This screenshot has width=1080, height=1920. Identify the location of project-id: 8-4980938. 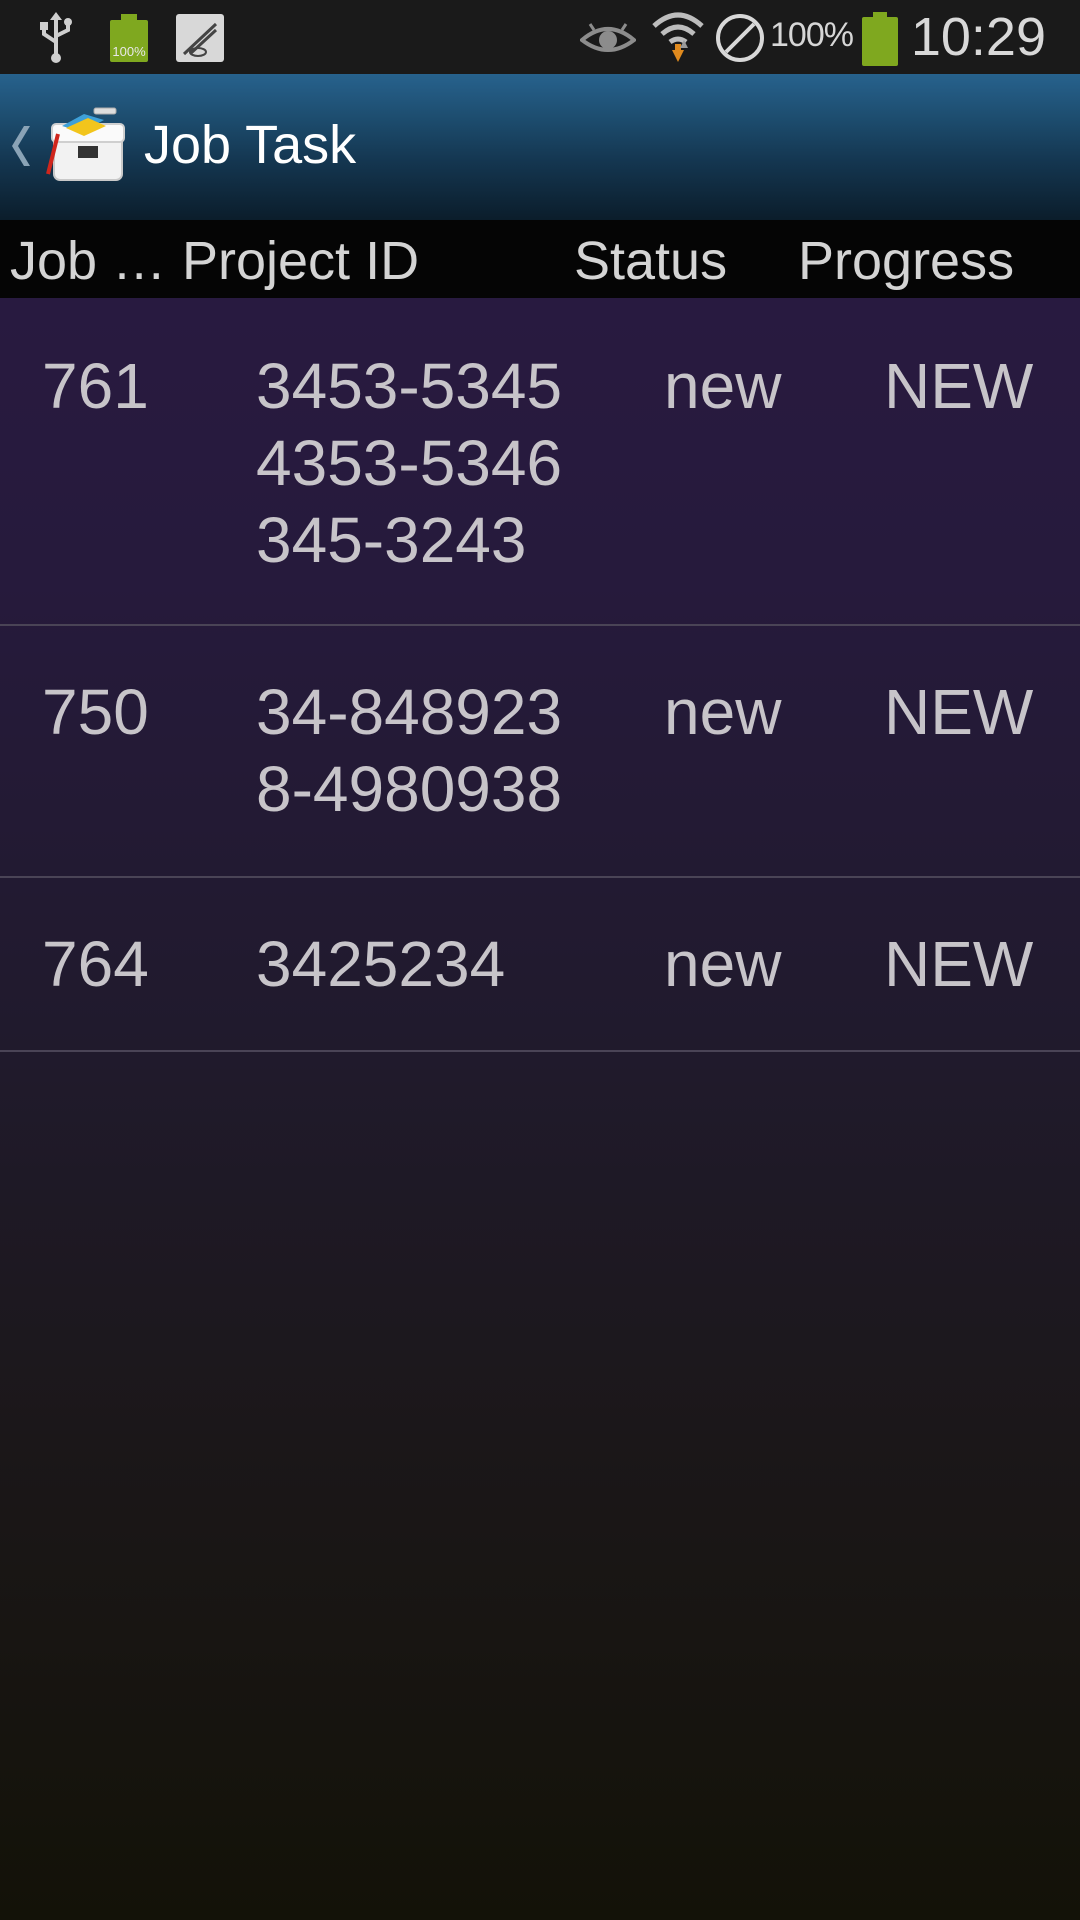
(409, 789).